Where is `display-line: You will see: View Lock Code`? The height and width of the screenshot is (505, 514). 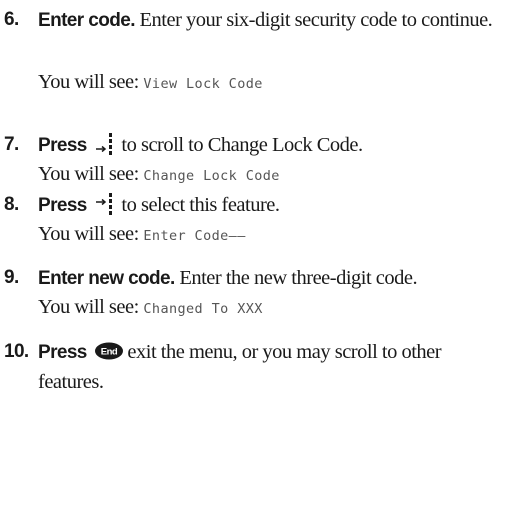
display-line: You will see: View Lock Code is located at coordinates (150, 83).